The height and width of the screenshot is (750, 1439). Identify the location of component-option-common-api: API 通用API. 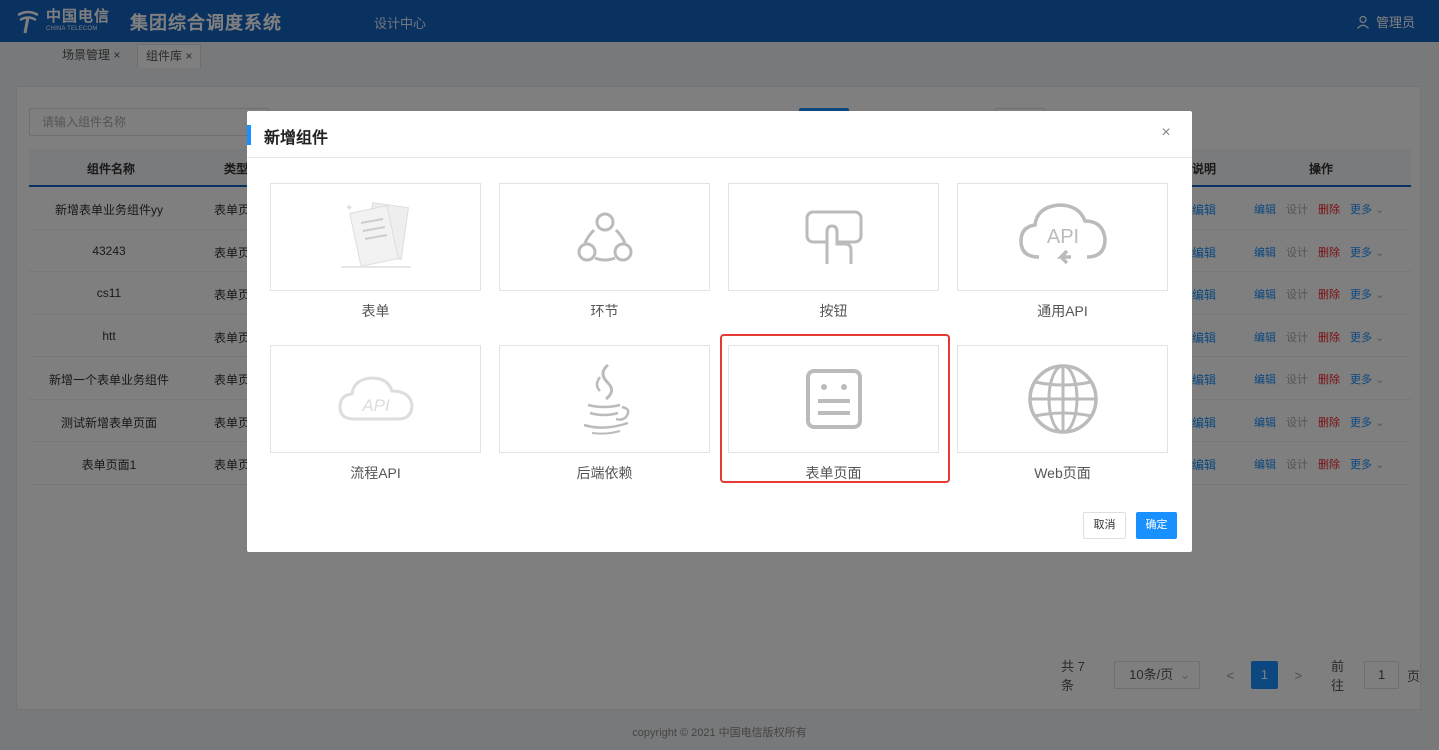
(1062, 252).